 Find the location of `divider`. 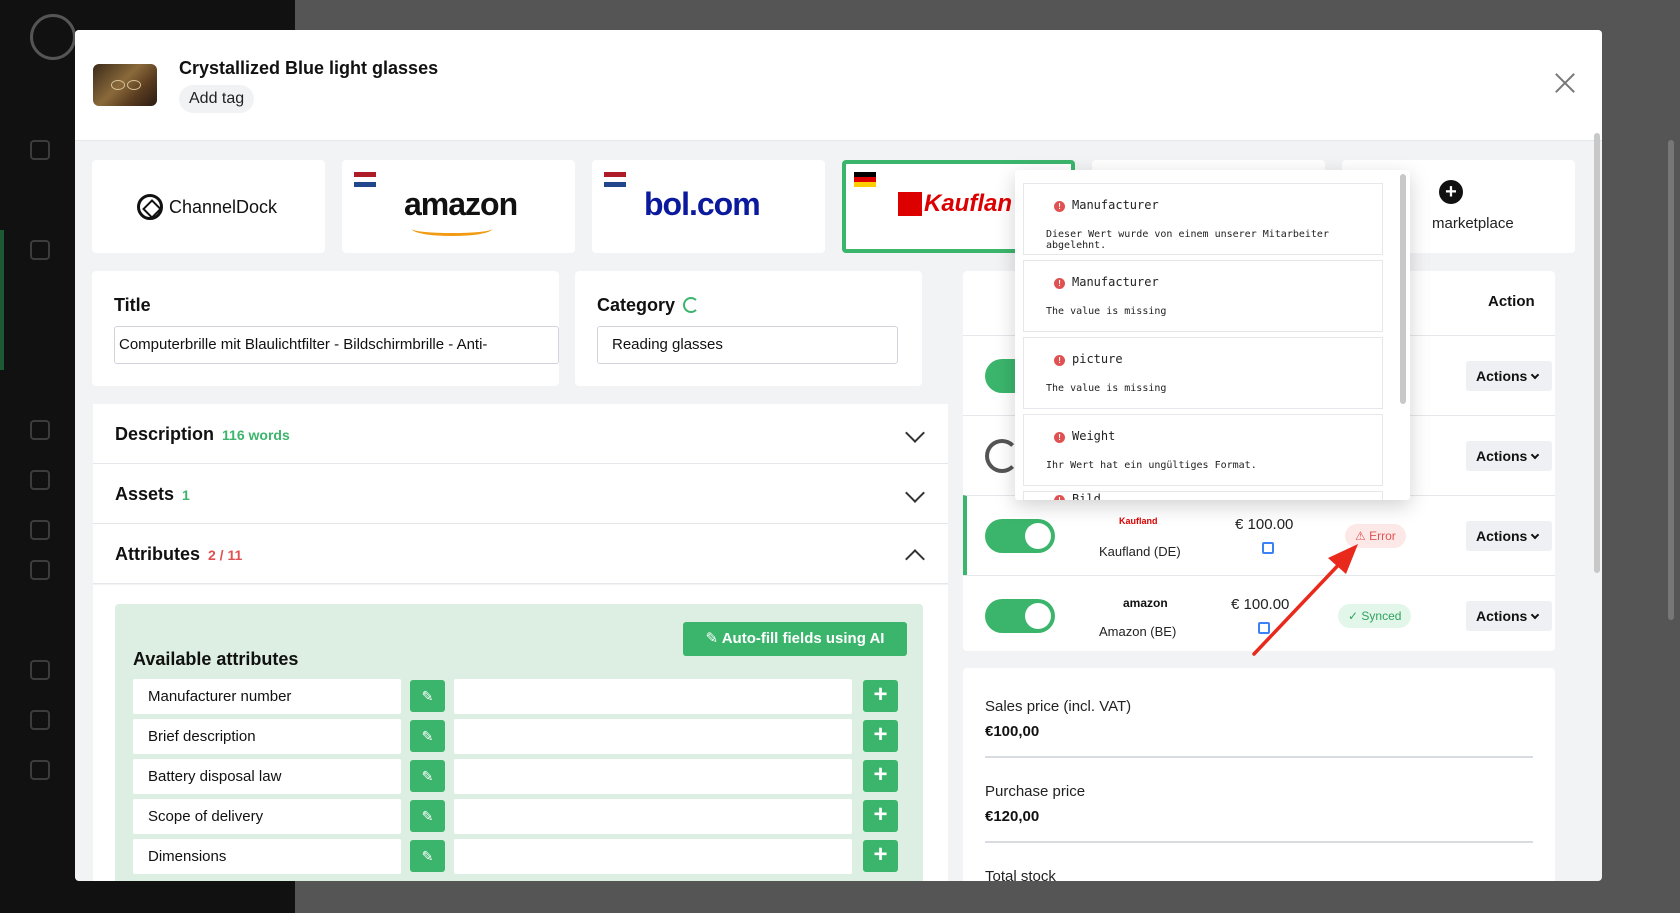

divider is located at coordinates (1259, 842).